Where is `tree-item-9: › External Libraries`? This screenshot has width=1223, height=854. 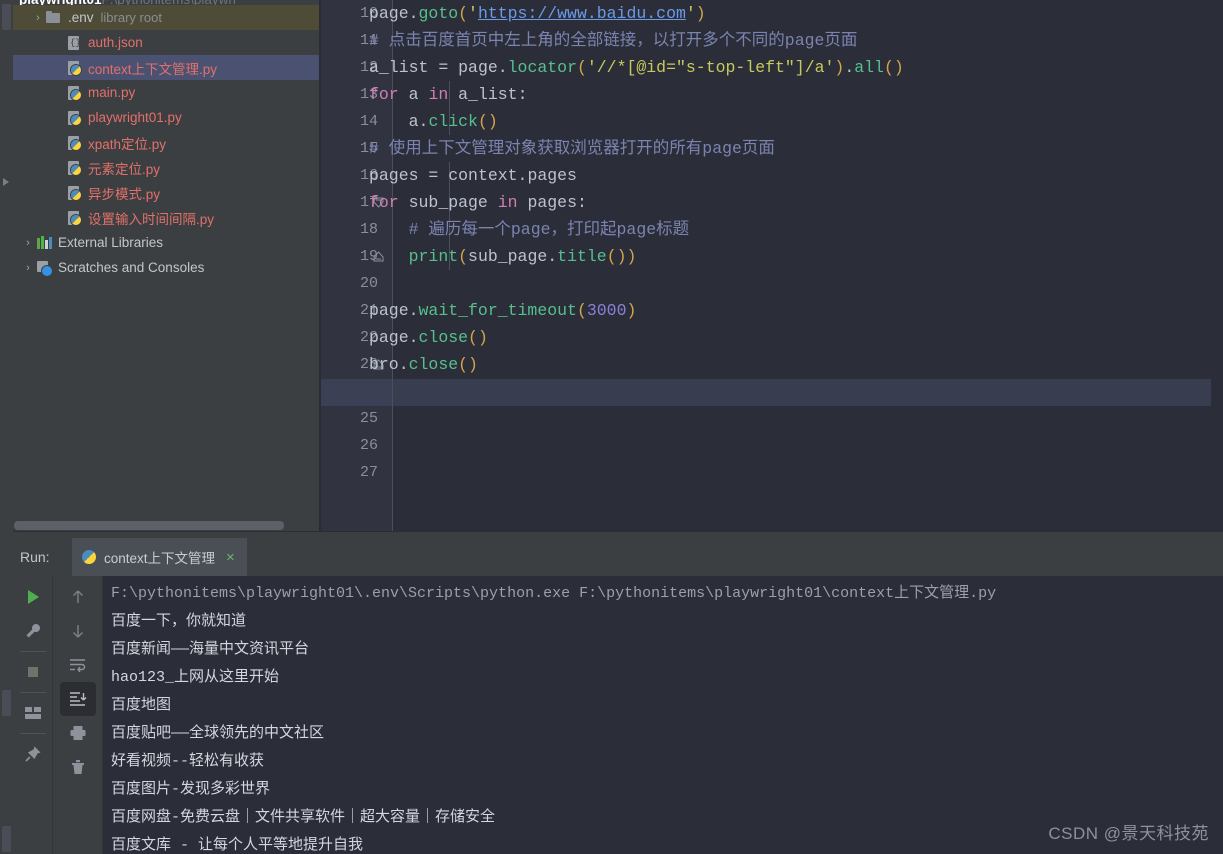 tree-item-9: › External Libraries is located at coordinates (166, 242).